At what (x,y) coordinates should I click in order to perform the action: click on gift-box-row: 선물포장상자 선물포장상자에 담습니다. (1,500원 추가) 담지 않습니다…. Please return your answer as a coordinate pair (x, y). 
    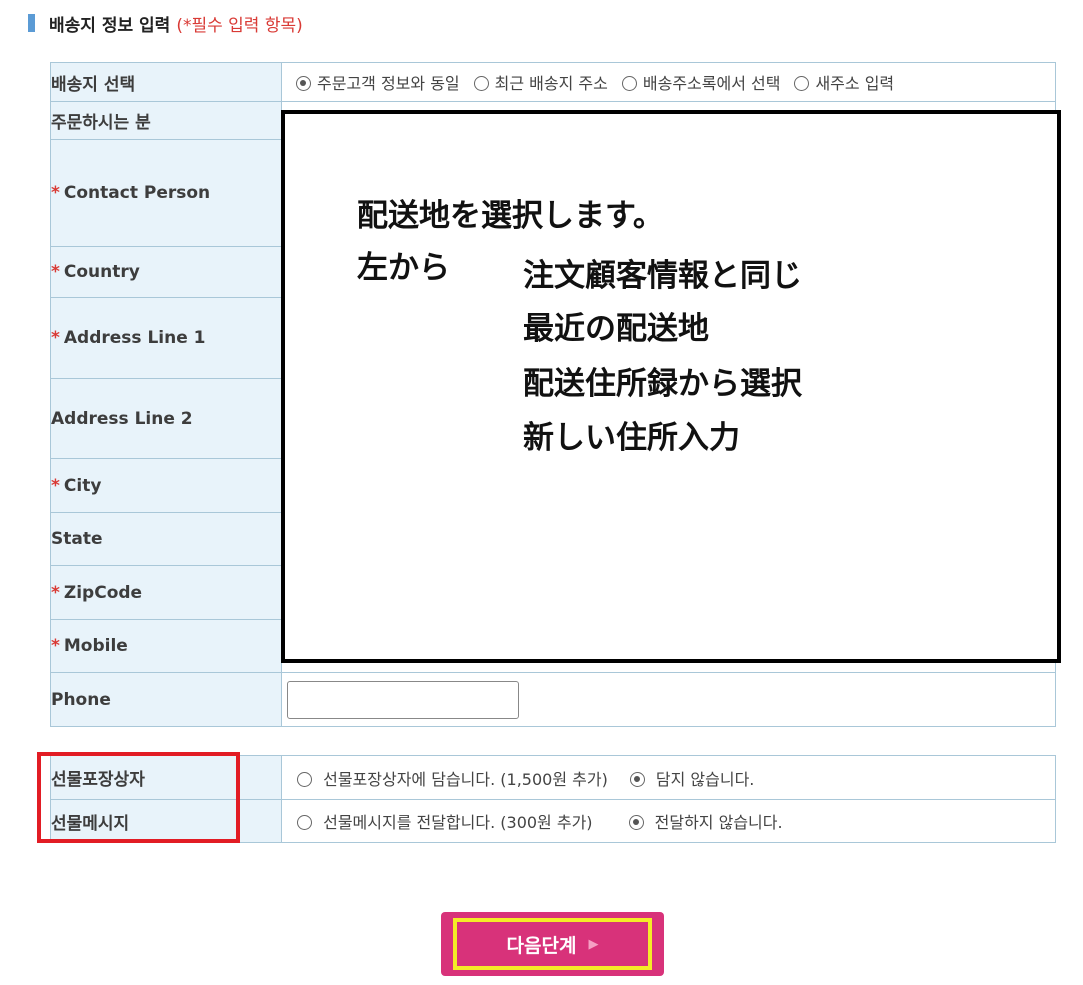
    Looking at the image, I should click on (553, 777).